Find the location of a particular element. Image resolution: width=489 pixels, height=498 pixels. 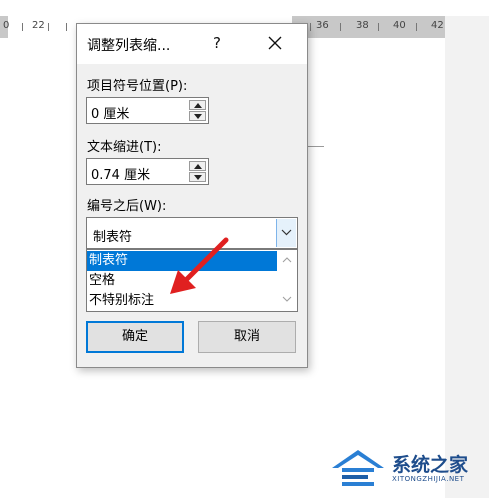

chevron-down-icon is located at coordinates (286, 232).